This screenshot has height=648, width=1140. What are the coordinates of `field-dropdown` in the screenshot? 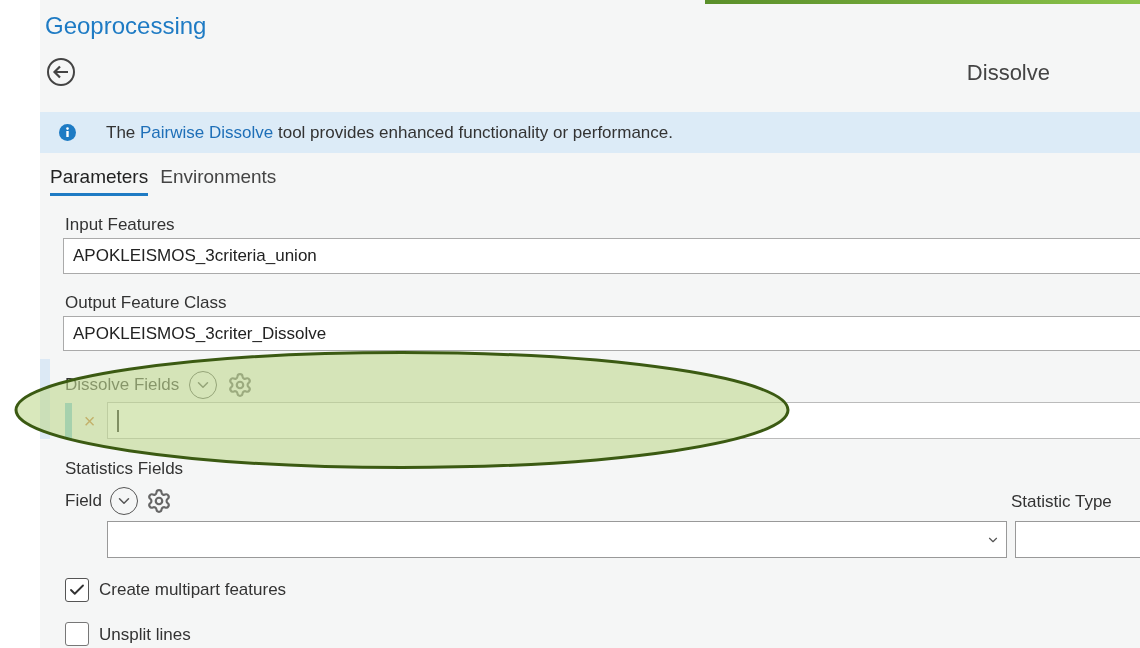 It's located at (557, 539).